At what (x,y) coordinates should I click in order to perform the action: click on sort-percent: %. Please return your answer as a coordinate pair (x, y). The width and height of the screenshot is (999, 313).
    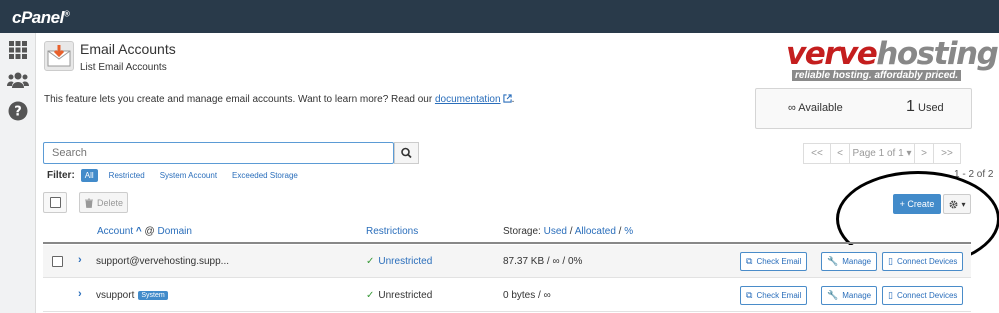
    Looking at the image, I should click on (628, 231).